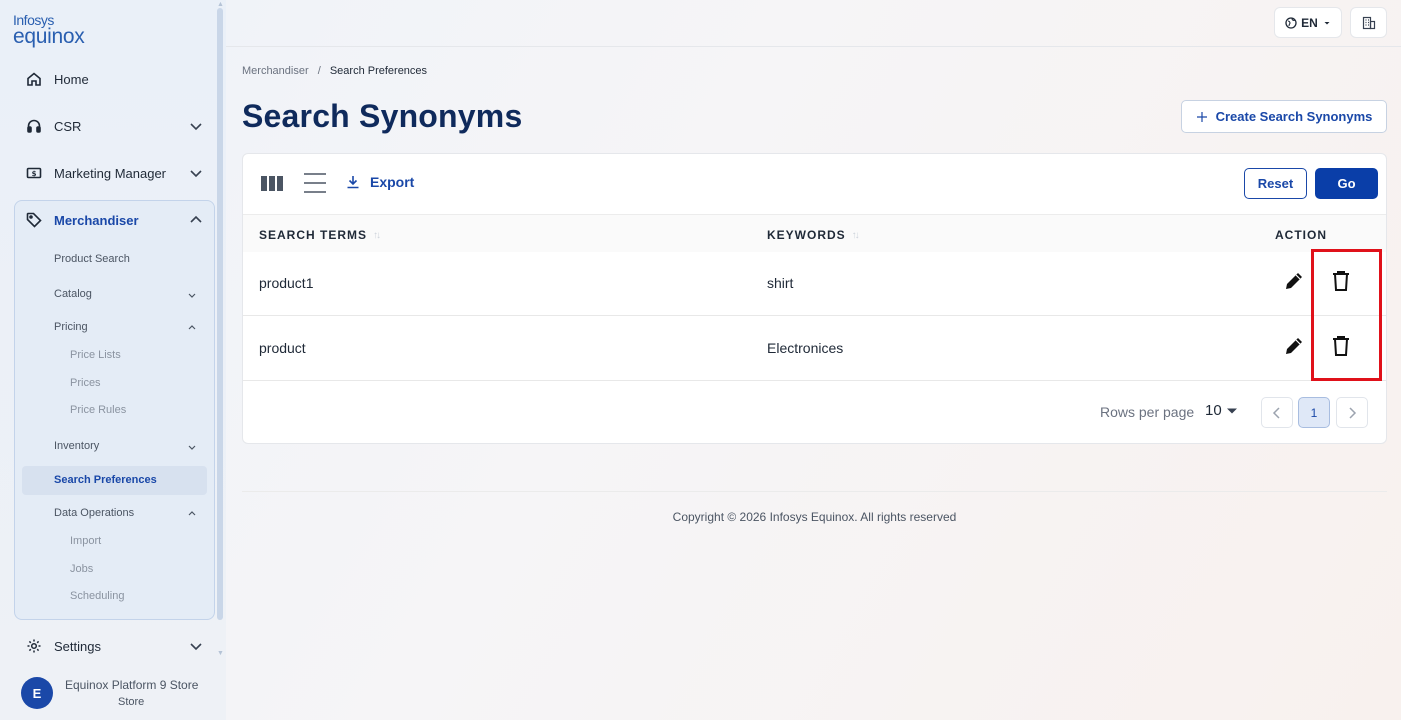 This screenshot has width=1401, height=720. I want to click on chevron-left-icon, so click(1276, 412).